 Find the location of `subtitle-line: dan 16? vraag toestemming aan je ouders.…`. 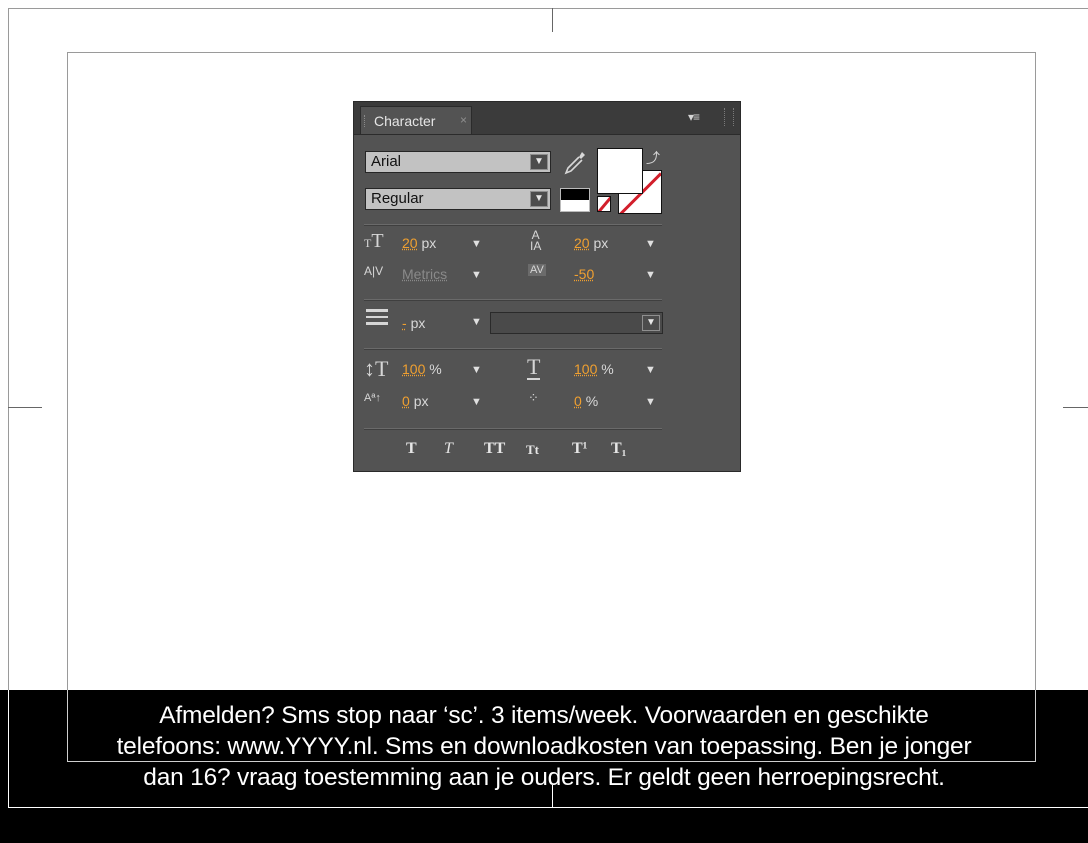

subtitle-line: dan 16? vraag toestemming aan je ouders.… is located at coordinates (544, 777).